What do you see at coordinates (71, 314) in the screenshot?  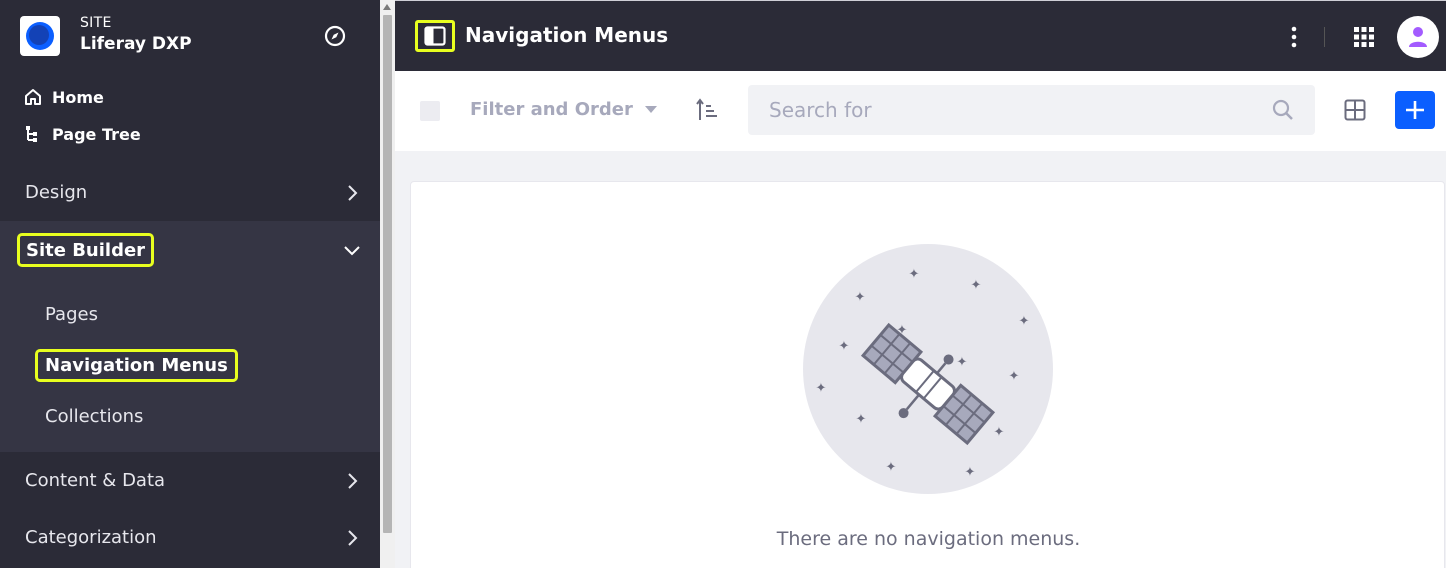 I see `sidebar-item-pages: Pages` at bounding box center [71, 314].